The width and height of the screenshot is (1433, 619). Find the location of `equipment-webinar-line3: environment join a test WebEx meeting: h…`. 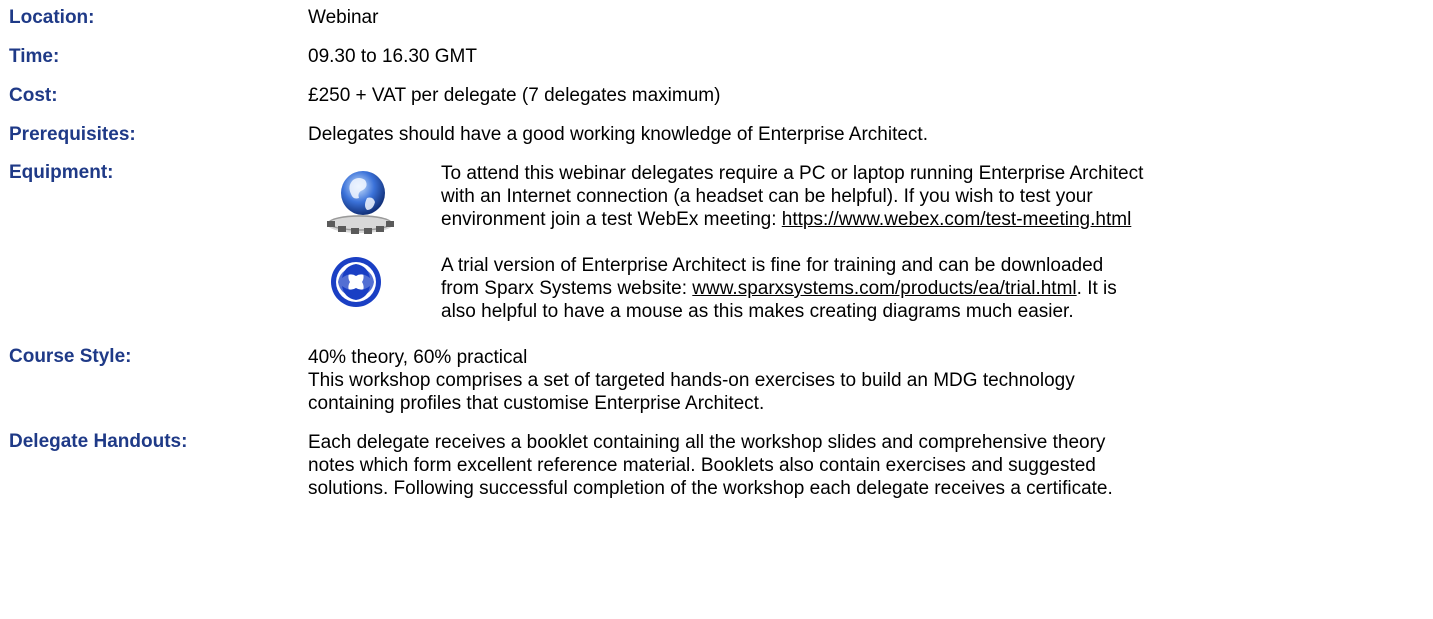

equipment-webinar-line3: environment join a test WebEx meeting: h… is located at coordinates (792, 219).